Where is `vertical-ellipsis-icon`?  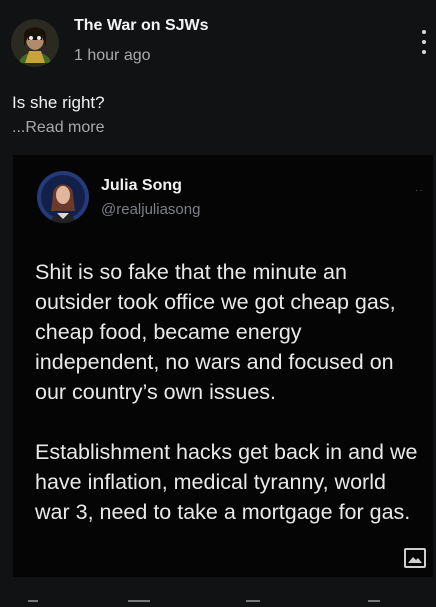
vertical-ellipsis-icon is located at coordinates (424, 42).